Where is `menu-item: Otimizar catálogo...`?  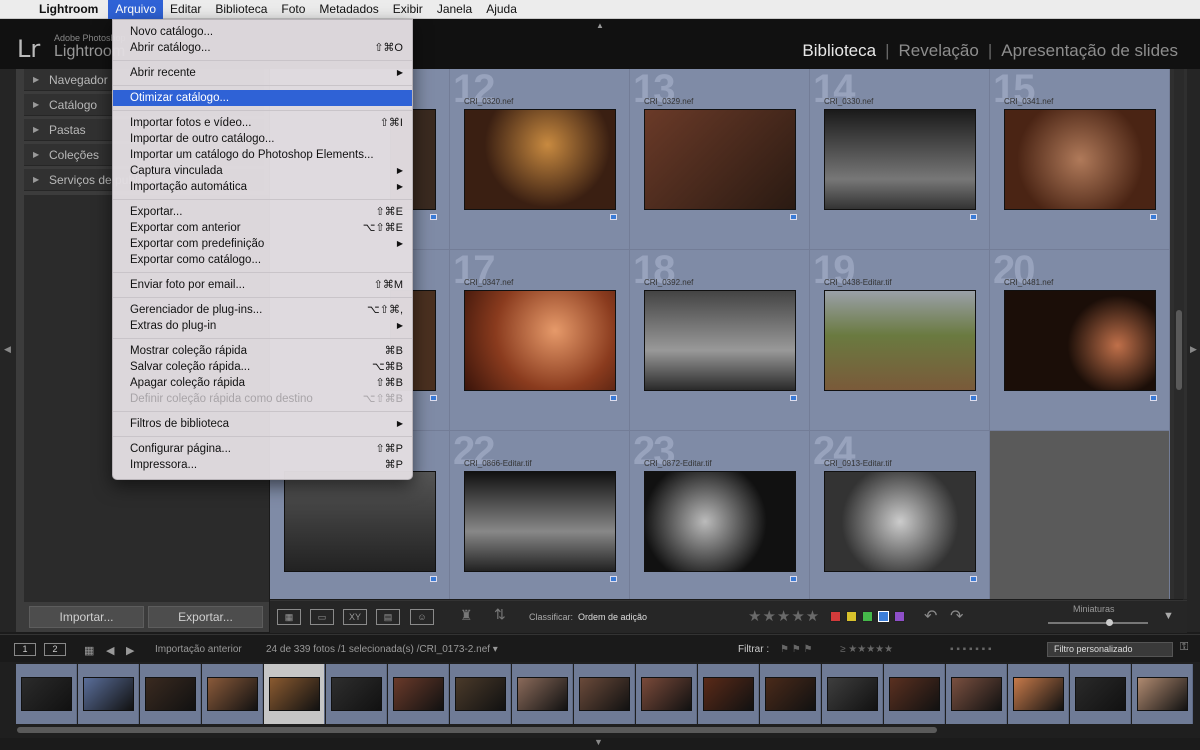 menu-item: Otimizar catálogo... is located at coordinates (262, 98).